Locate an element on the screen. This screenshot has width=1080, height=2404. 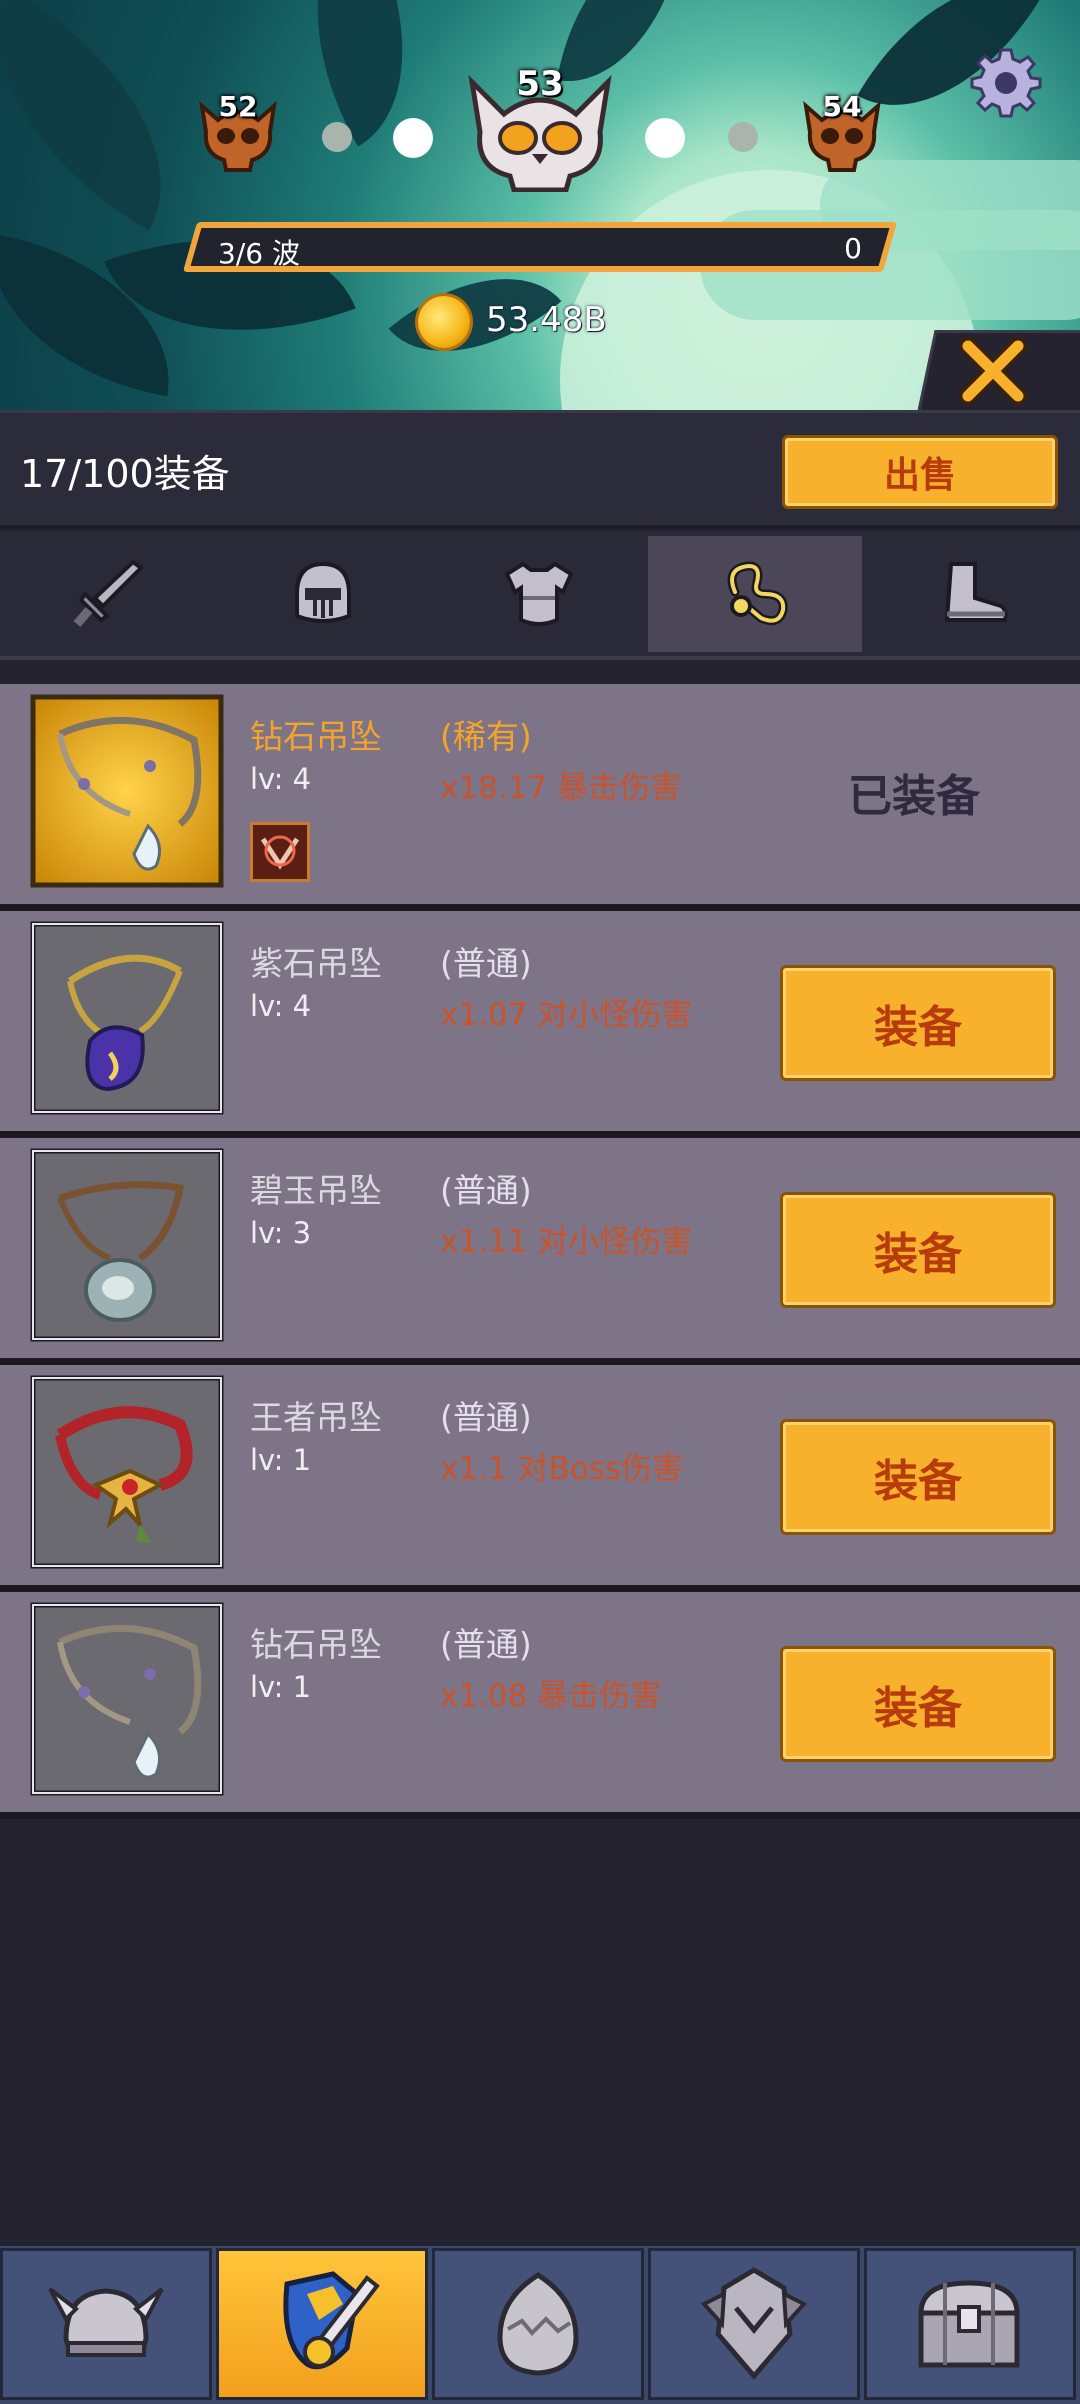
gold-coin-icon is located at coordinates (444, 322).